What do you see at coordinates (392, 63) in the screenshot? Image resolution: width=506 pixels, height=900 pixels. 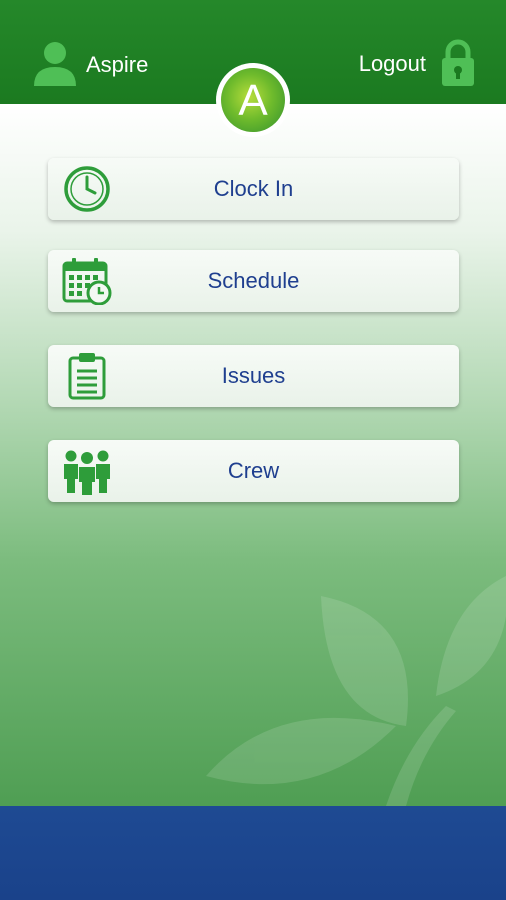 I see `logout-label: Logout` at bounding box center [392, 63].